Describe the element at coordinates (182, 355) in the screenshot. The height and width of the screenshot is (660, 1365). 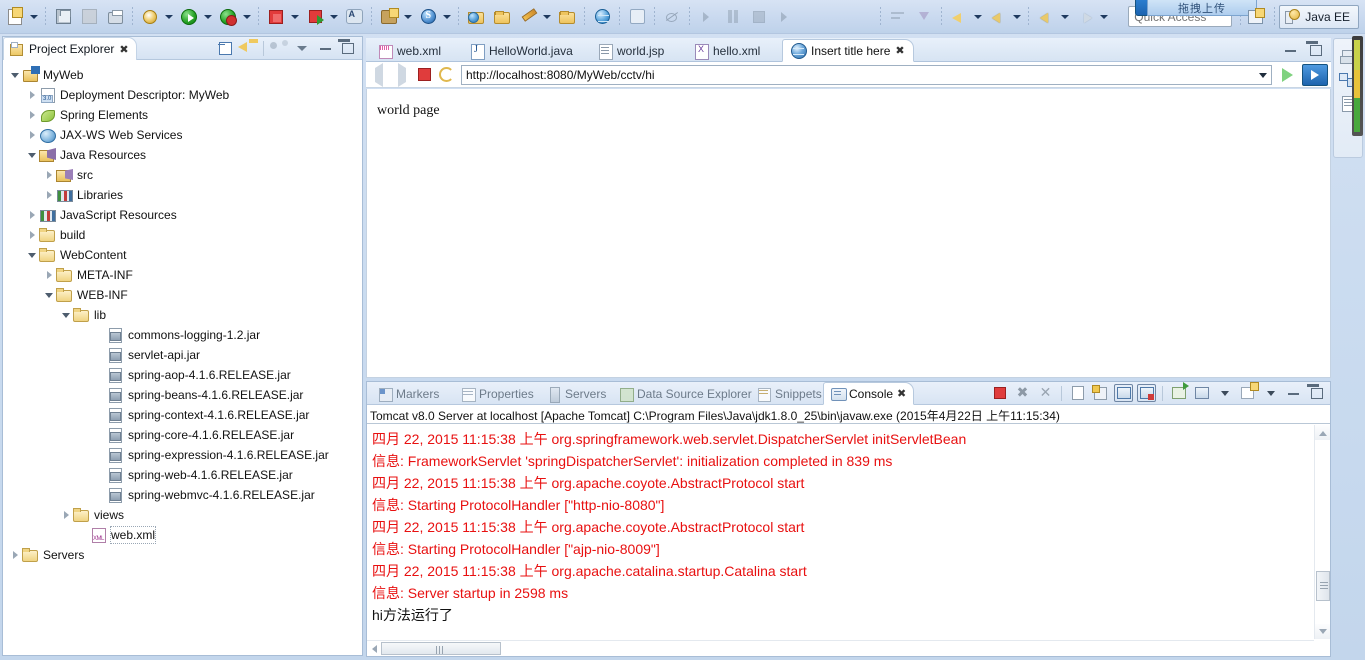
I see `tree-item-servlet-api-jar: servlet-api.jar` at that location.